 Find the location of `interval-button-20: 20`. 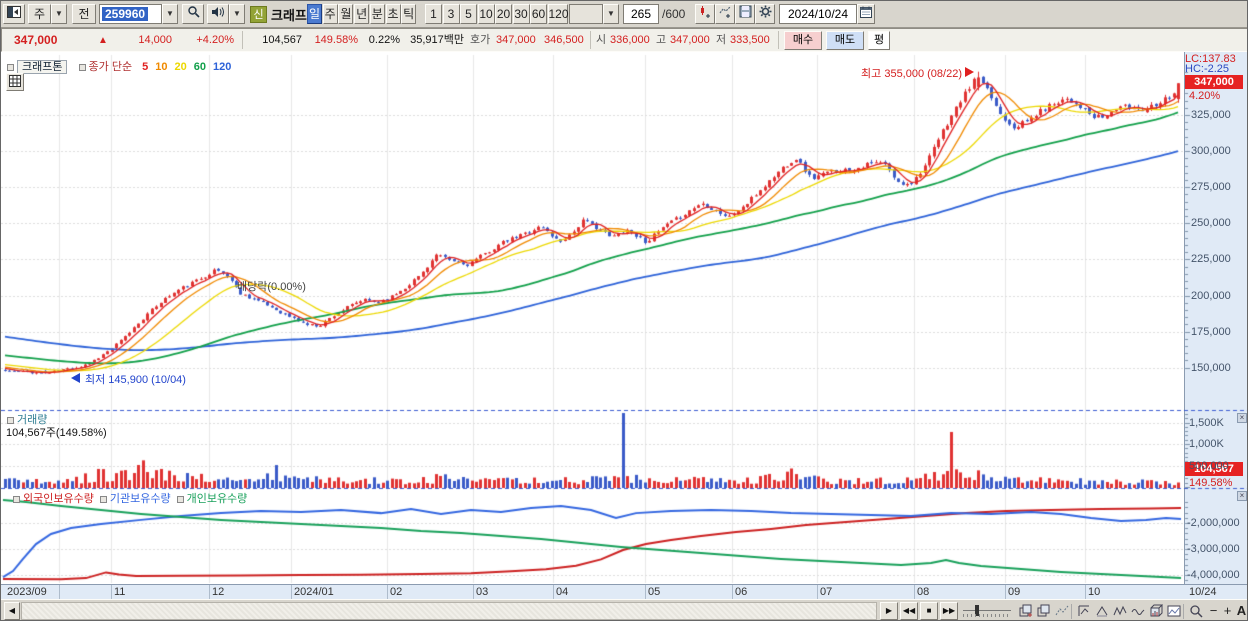

interval-button-20: 20 is located at coordinates (503, 14).